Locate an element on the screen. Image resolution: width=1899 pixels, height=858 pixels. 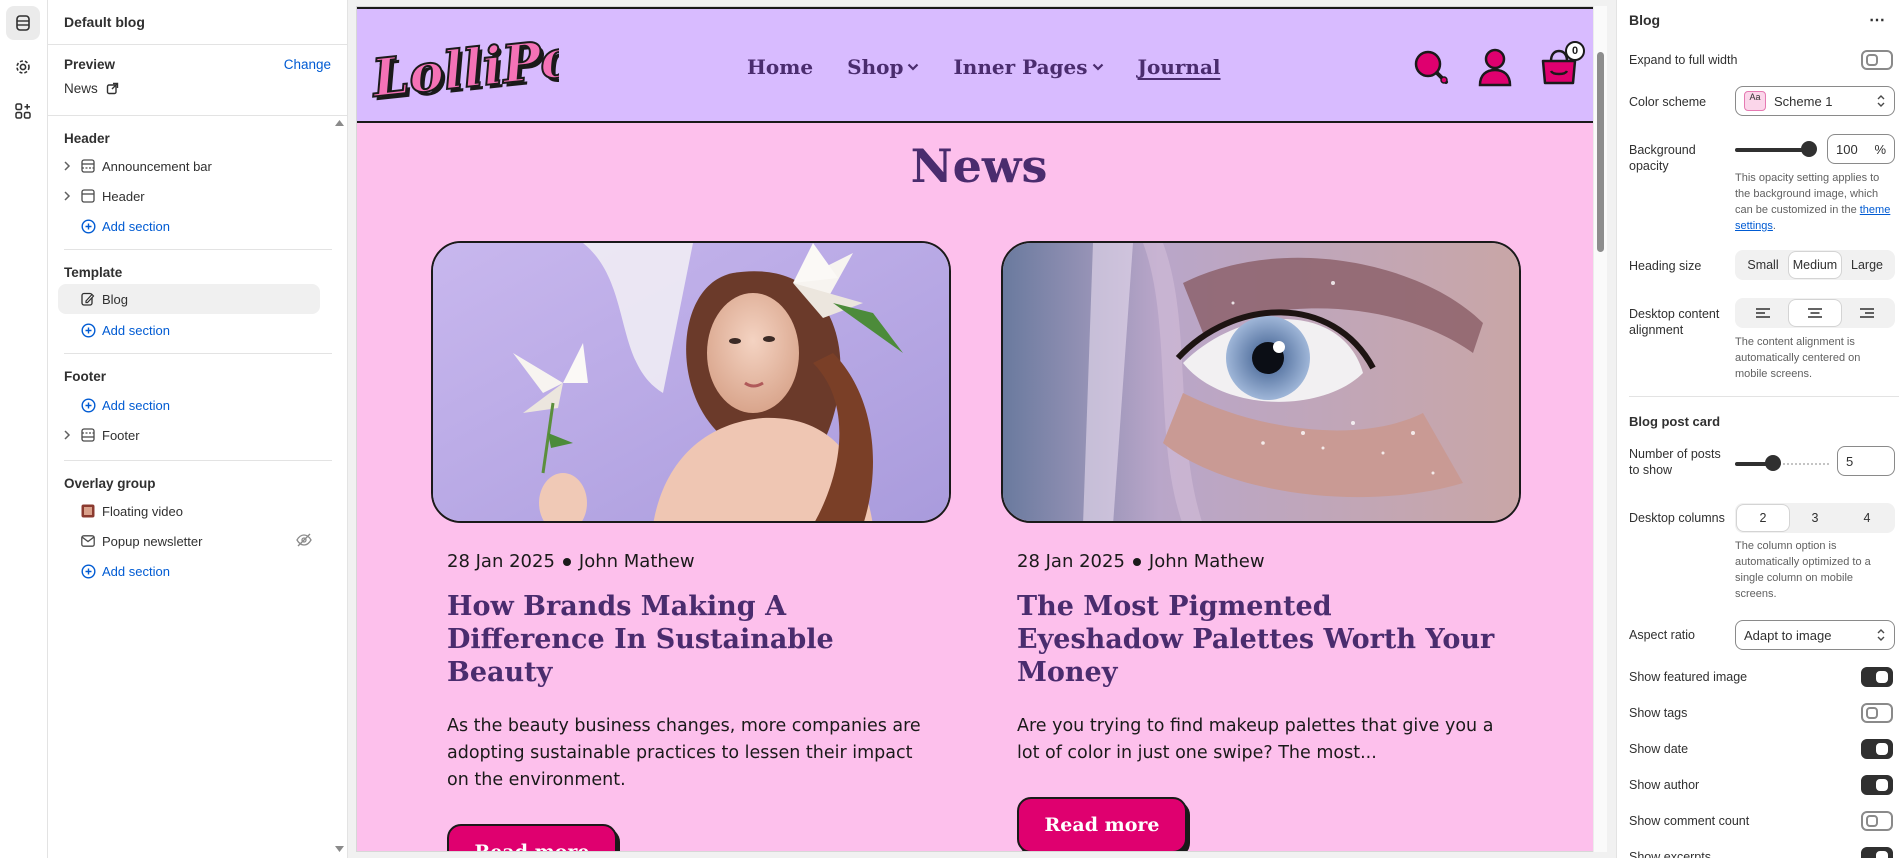
expand-full-width-toggle is located at coordinates (1877, 60).